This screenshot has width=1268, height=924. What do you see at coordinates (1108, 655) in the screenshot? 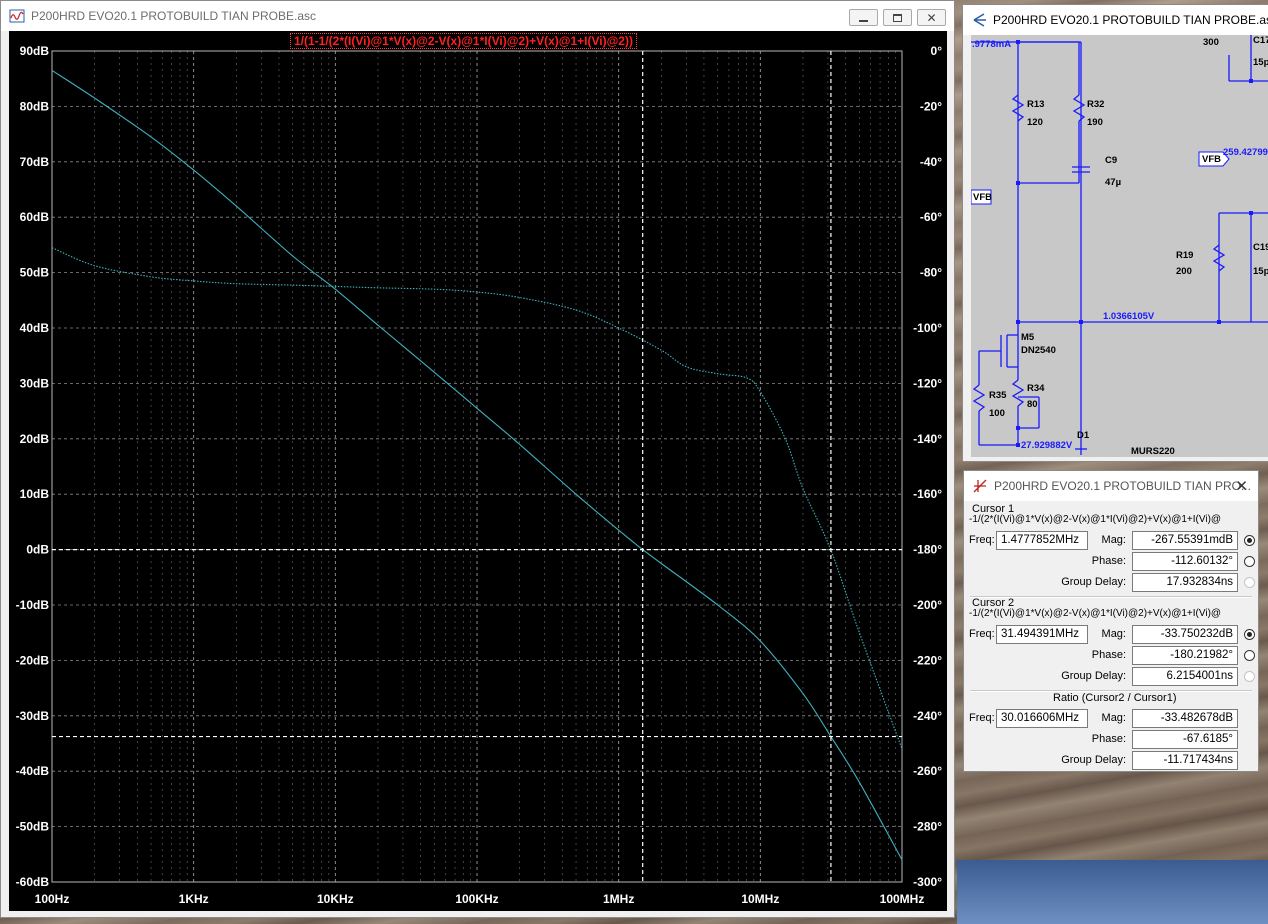
I see `cursor2-phase-label: Phase:` at bounding box center [1108, 655].